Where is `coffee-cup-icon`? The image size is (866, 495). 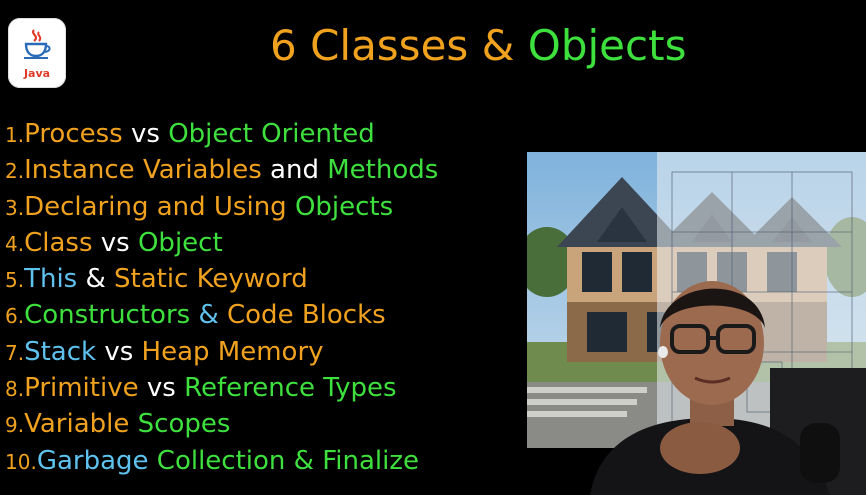
coffee-cup-icon is located at coordinates (37, 44).